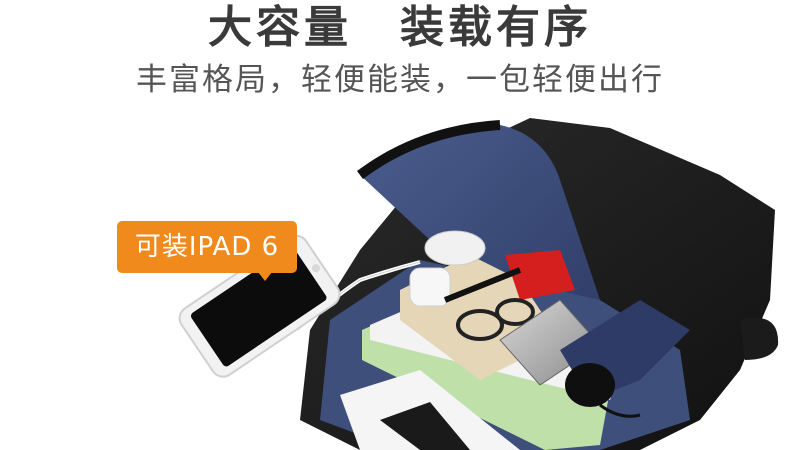 The width and height of the screenshot is (800, 450). What do you see at coordinates (265, 276) in the screenshot?
I see `badge-pointer` at bounding box center [265, 276].